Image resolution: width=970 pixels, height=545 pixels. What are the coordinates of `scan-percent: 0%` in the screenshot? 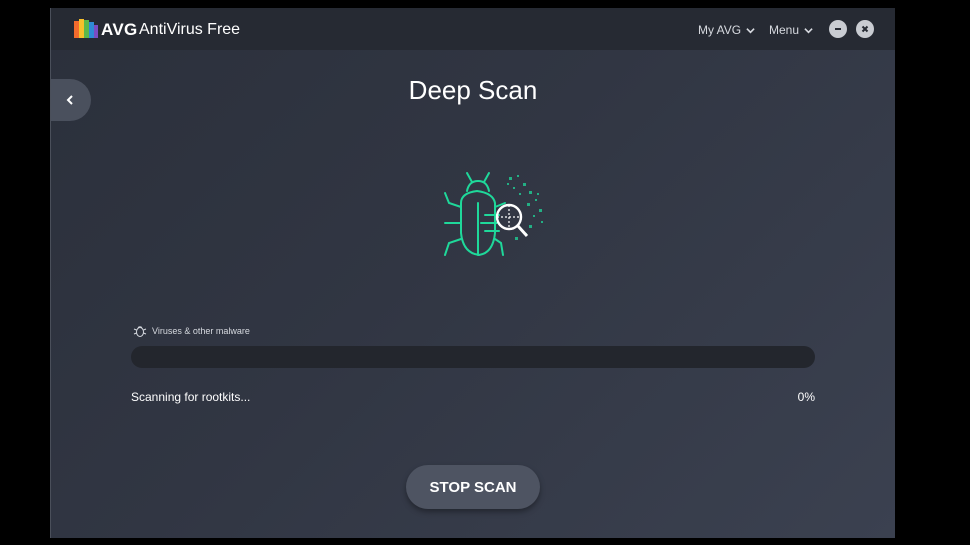 It's located at (806, 397).